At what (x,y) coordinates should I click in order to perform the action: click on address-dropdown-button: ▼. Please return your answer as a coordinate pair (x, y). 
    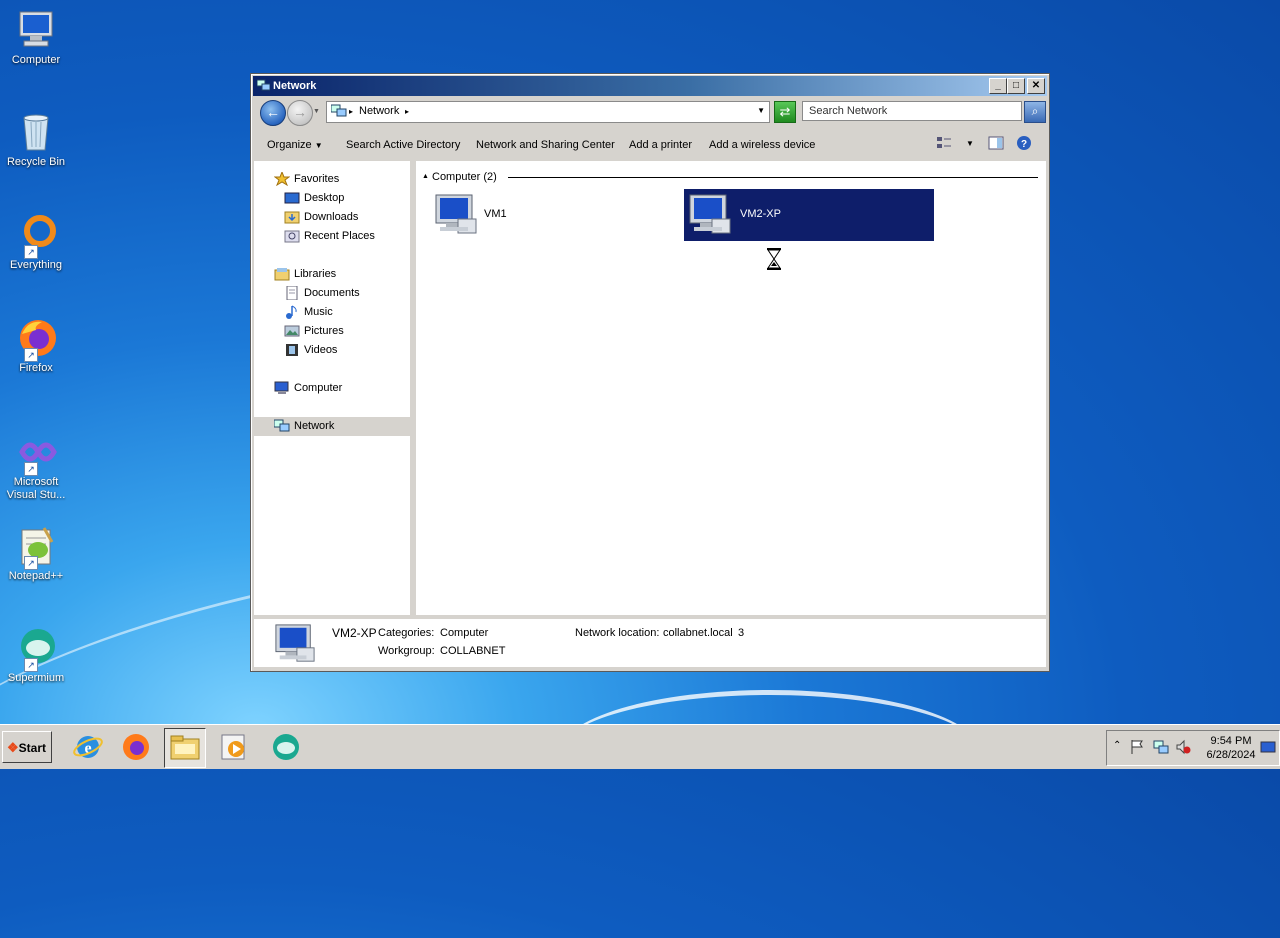
    Looking at the image, I should click on (761, 110).